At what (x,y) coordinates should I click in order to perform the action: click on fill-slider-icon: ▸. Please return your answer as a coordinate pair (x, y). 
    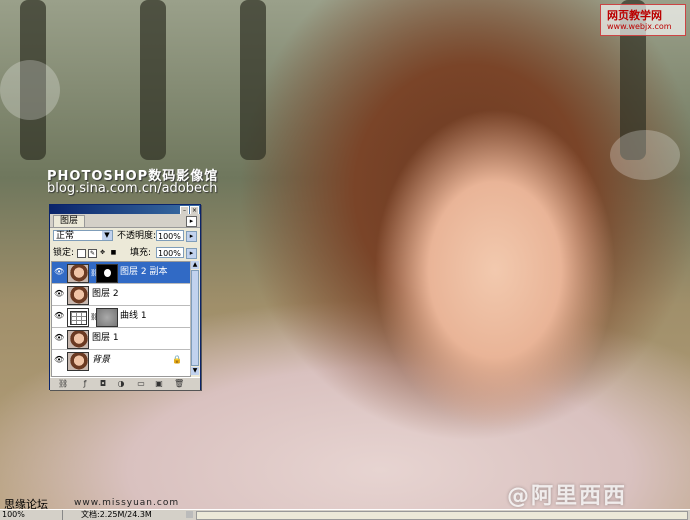
    Looking at the image, I should click on (191, 253).